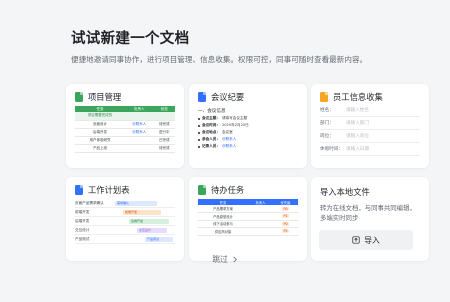 This screenshot has width=450, height=302. I want to click on table-row: 后端开发 @联系人 进行中, so click(125, 132).